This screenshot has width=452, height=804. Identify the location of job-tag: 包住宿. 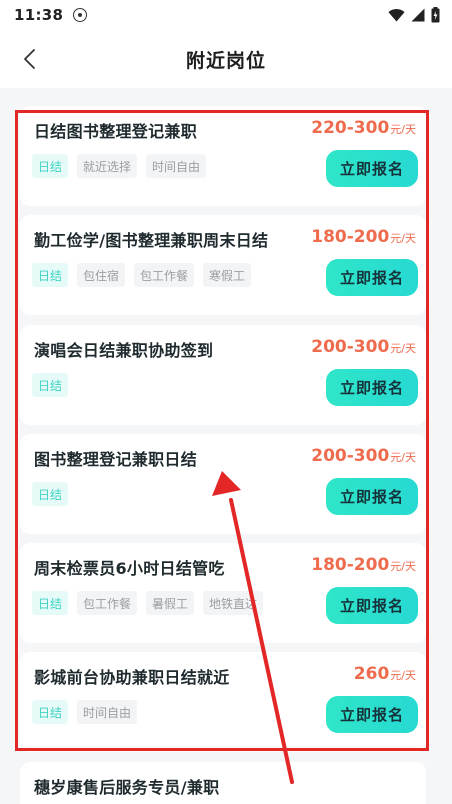
(101, 275).